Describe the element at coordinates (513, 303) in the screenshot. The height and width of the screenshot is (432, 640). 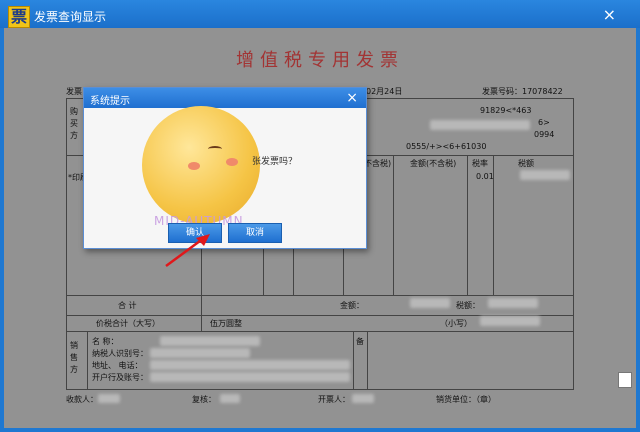
I see `redacted-total-tax` at that location.